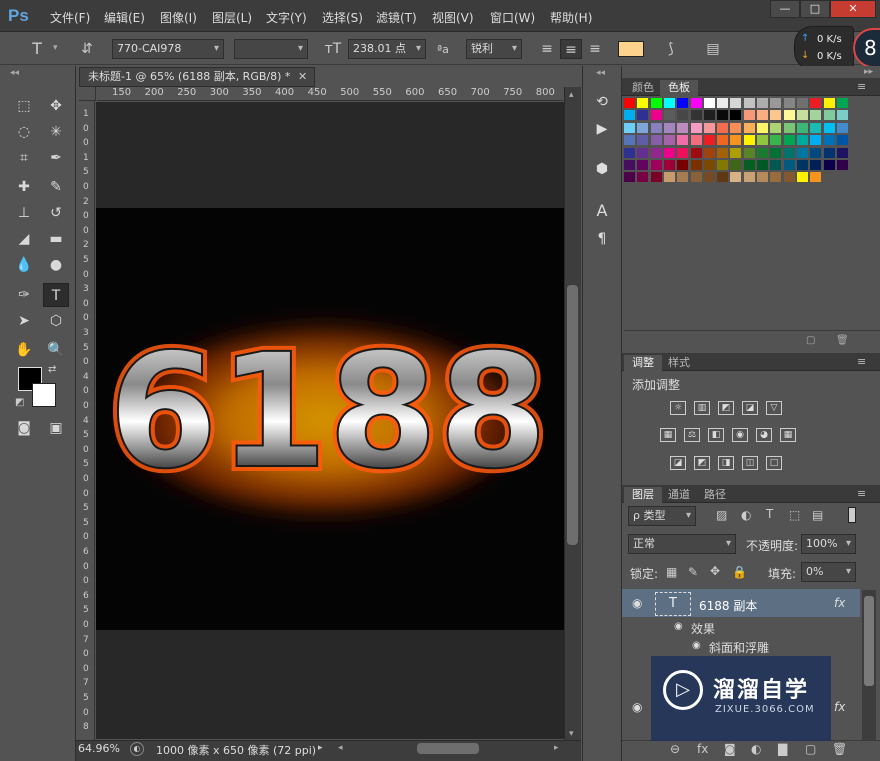  What do you see at coordinates (721, 515) in the screenshot?
I see `filter-pixel-icon: ▨` at bounding box center [721, 515].